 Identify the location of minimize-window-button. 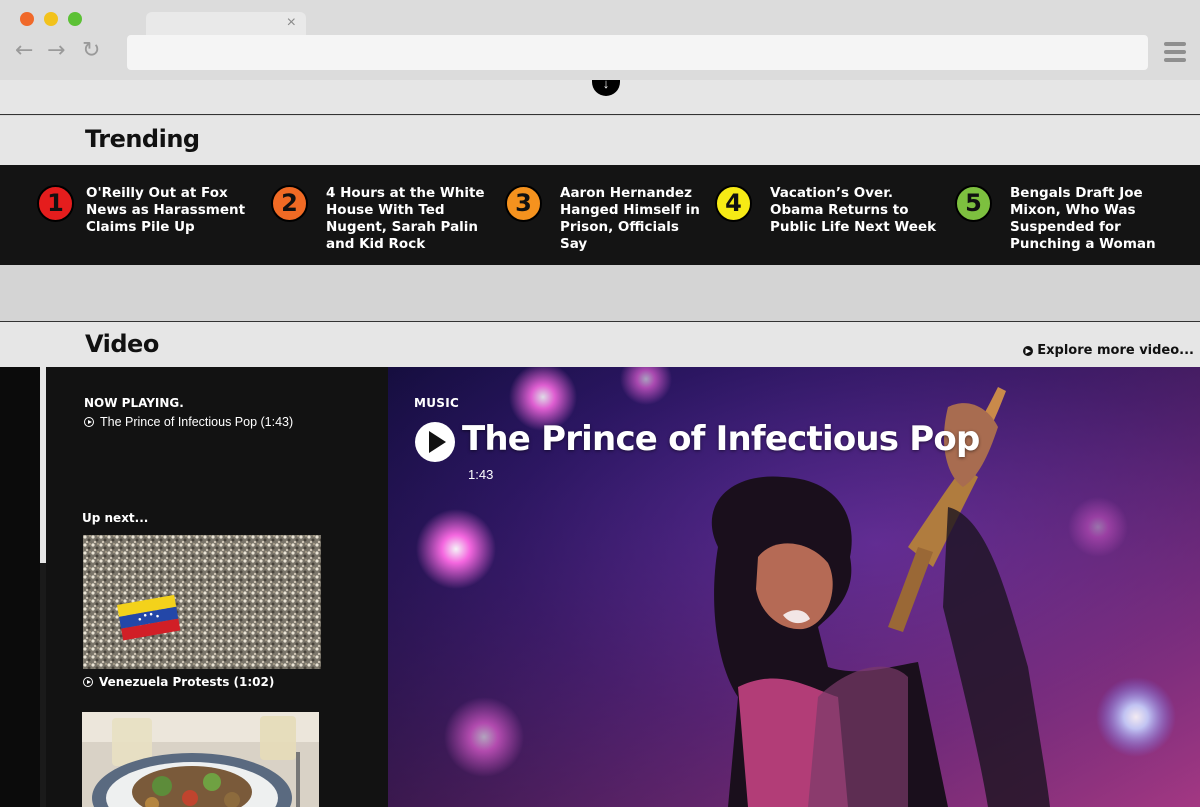
(51, 19).